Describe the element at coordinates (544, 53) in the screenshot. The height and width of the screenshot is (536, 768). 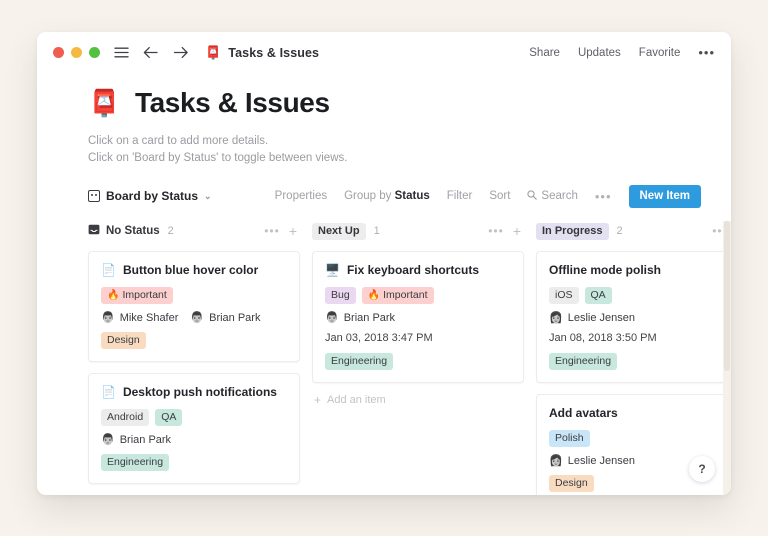
I see `share-button: Share` at that location.